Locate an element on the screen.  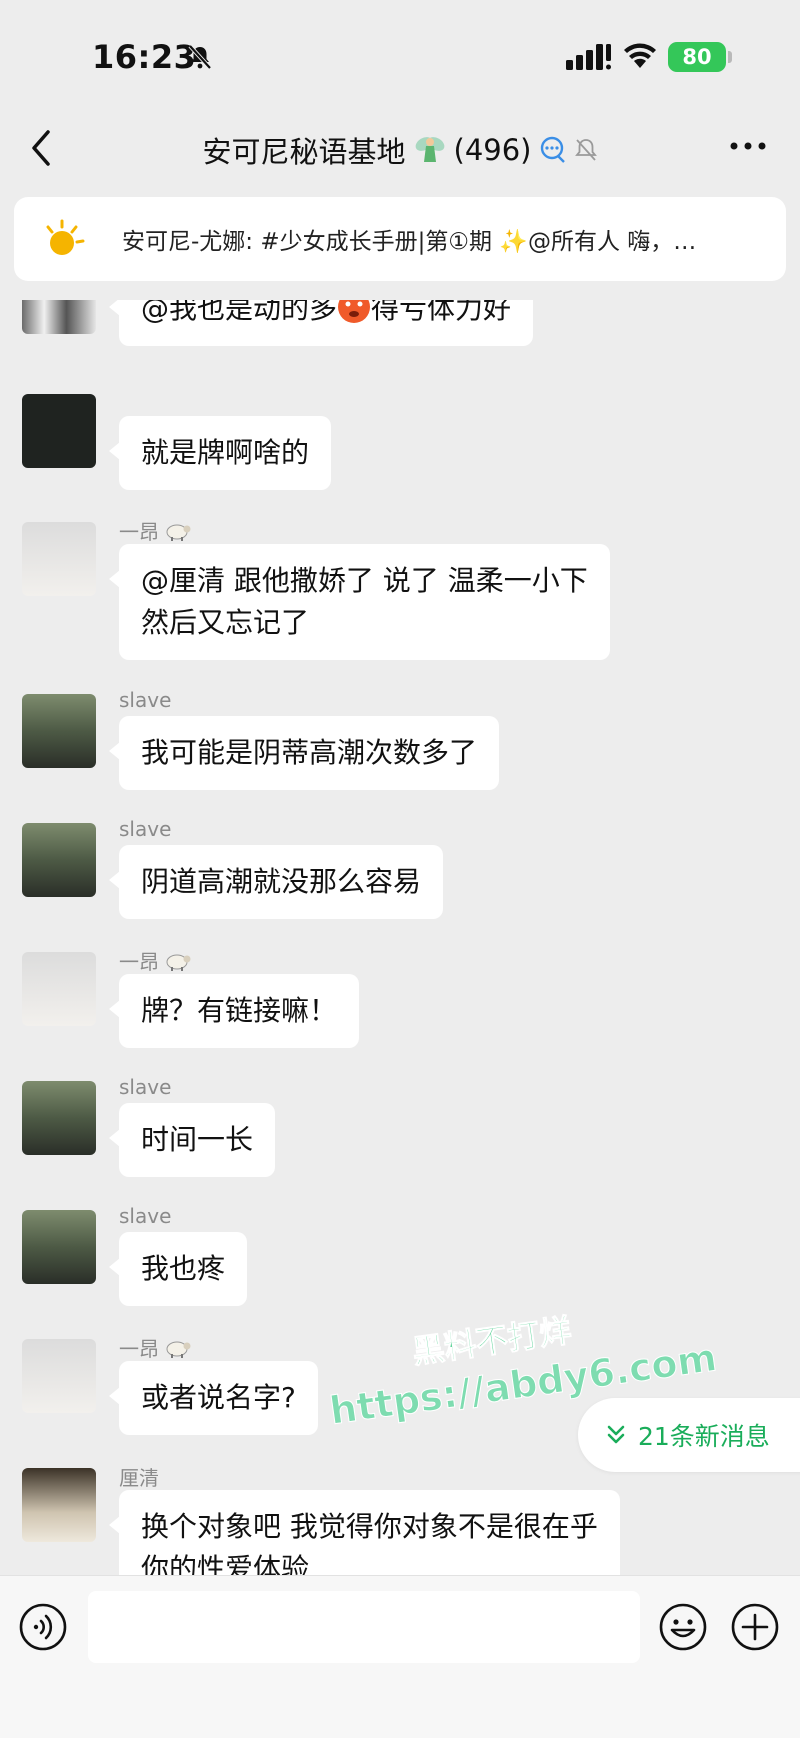
wifi-icon is located at coordinates (640, 55).